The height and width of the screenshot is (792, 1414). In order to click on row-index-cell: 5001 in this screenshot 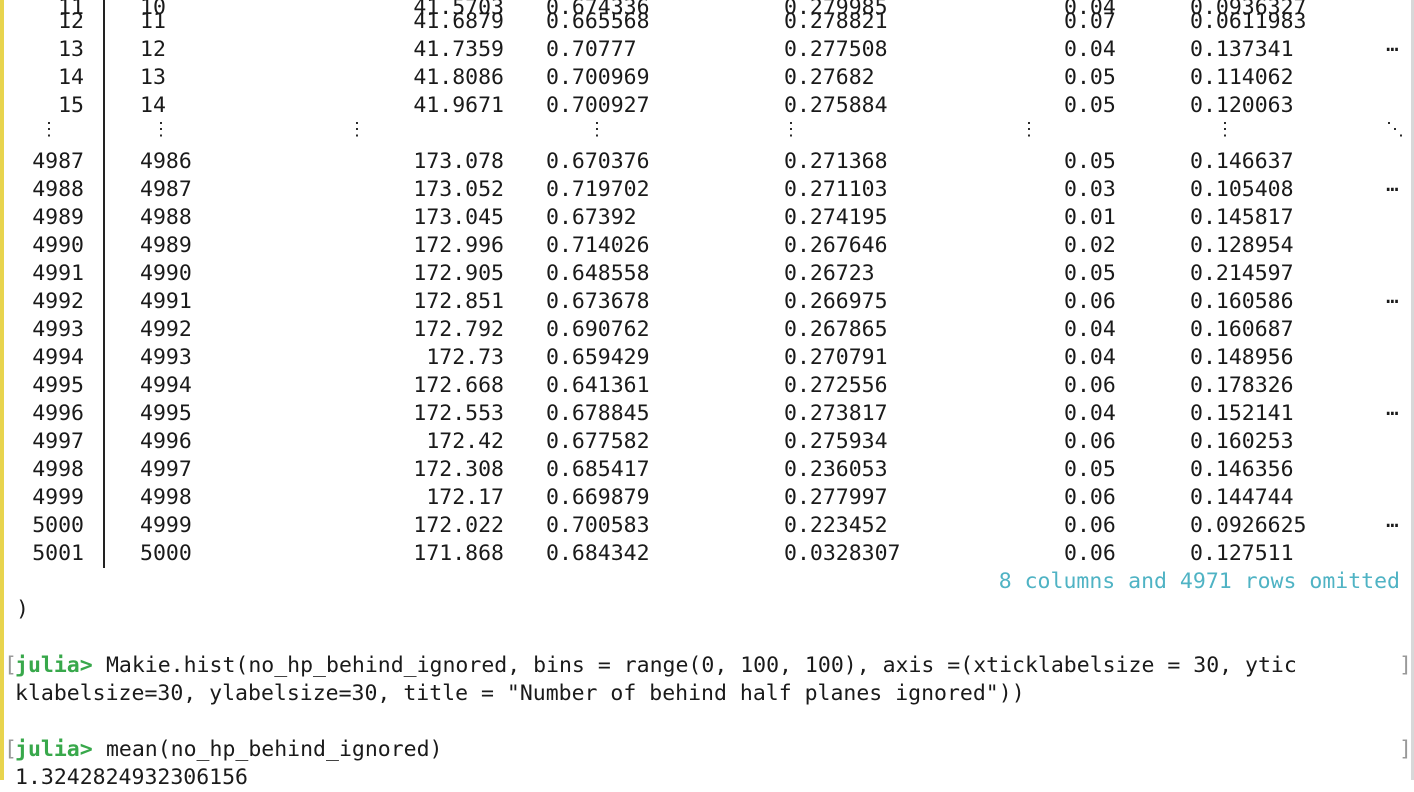, I will do `click(58, 553)`.